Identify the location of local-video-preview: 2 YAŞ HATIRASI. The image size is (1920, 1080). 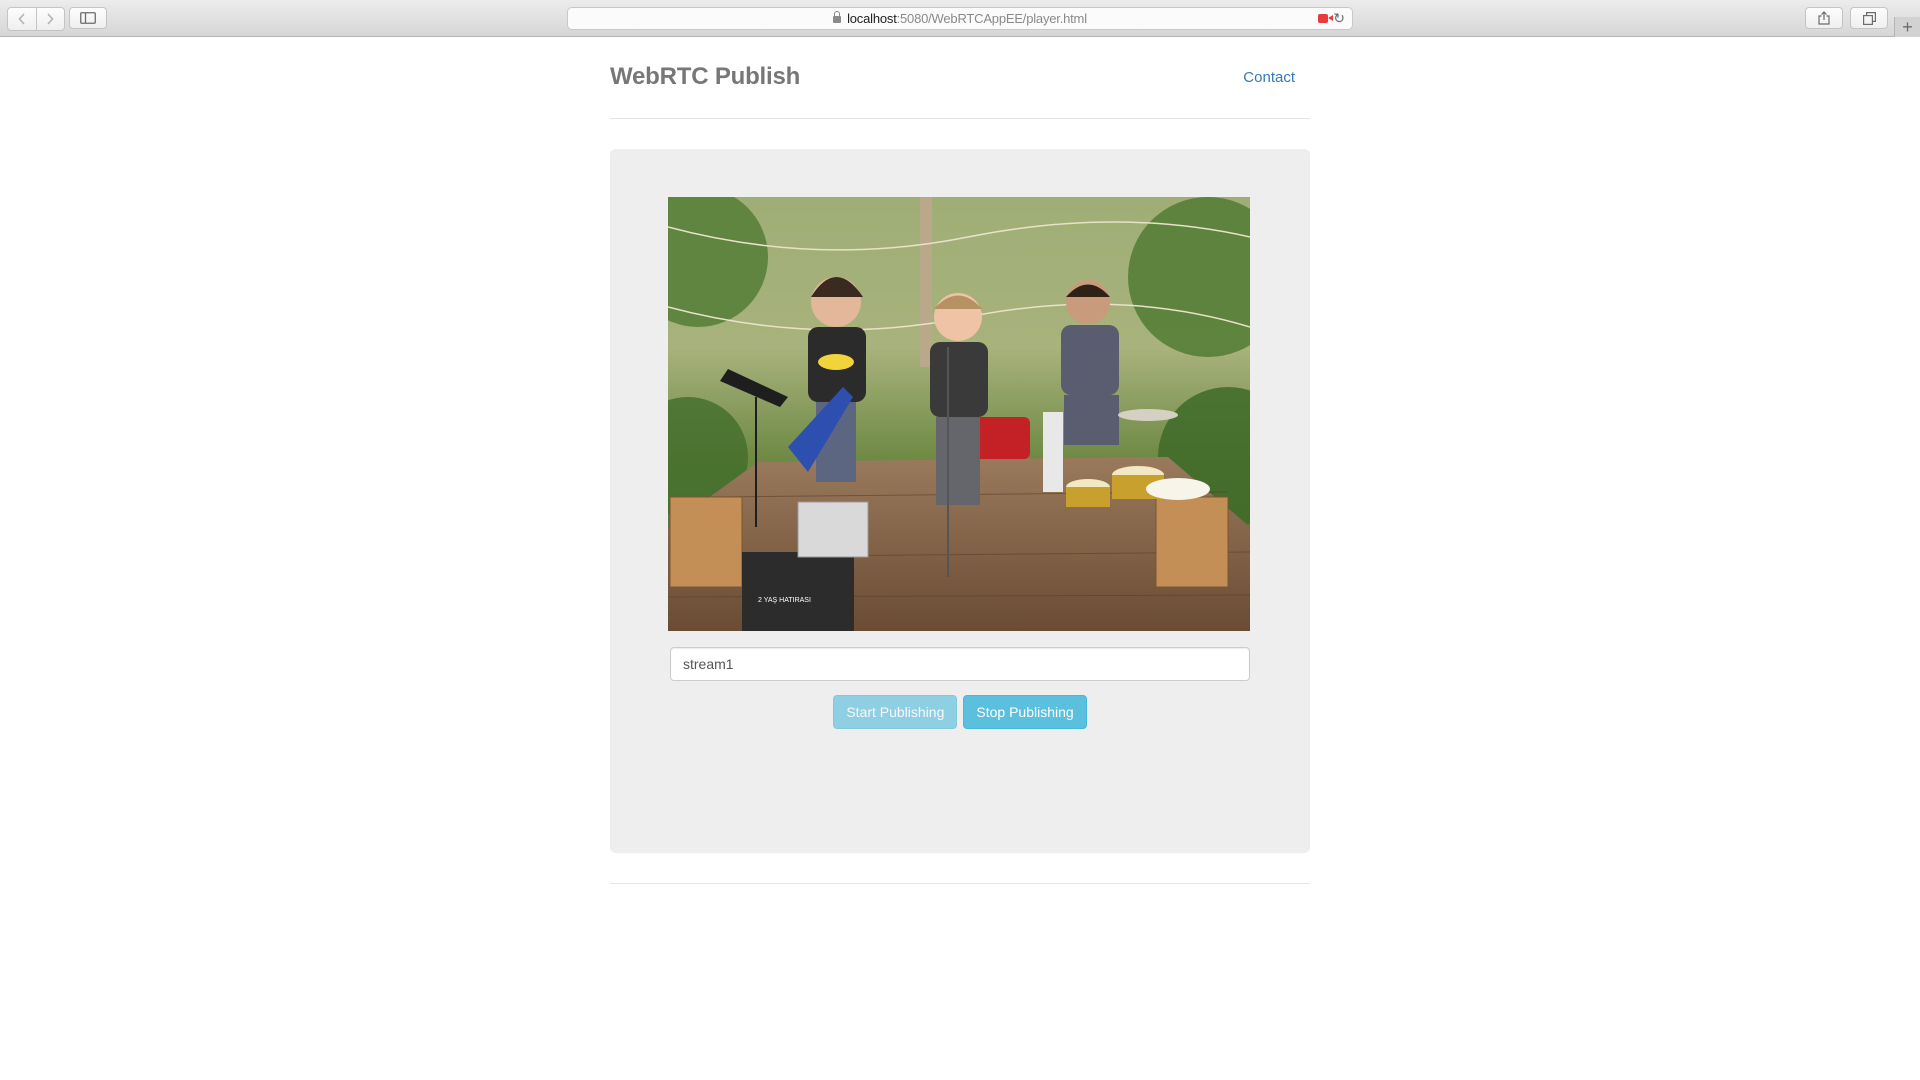
(959, 414).